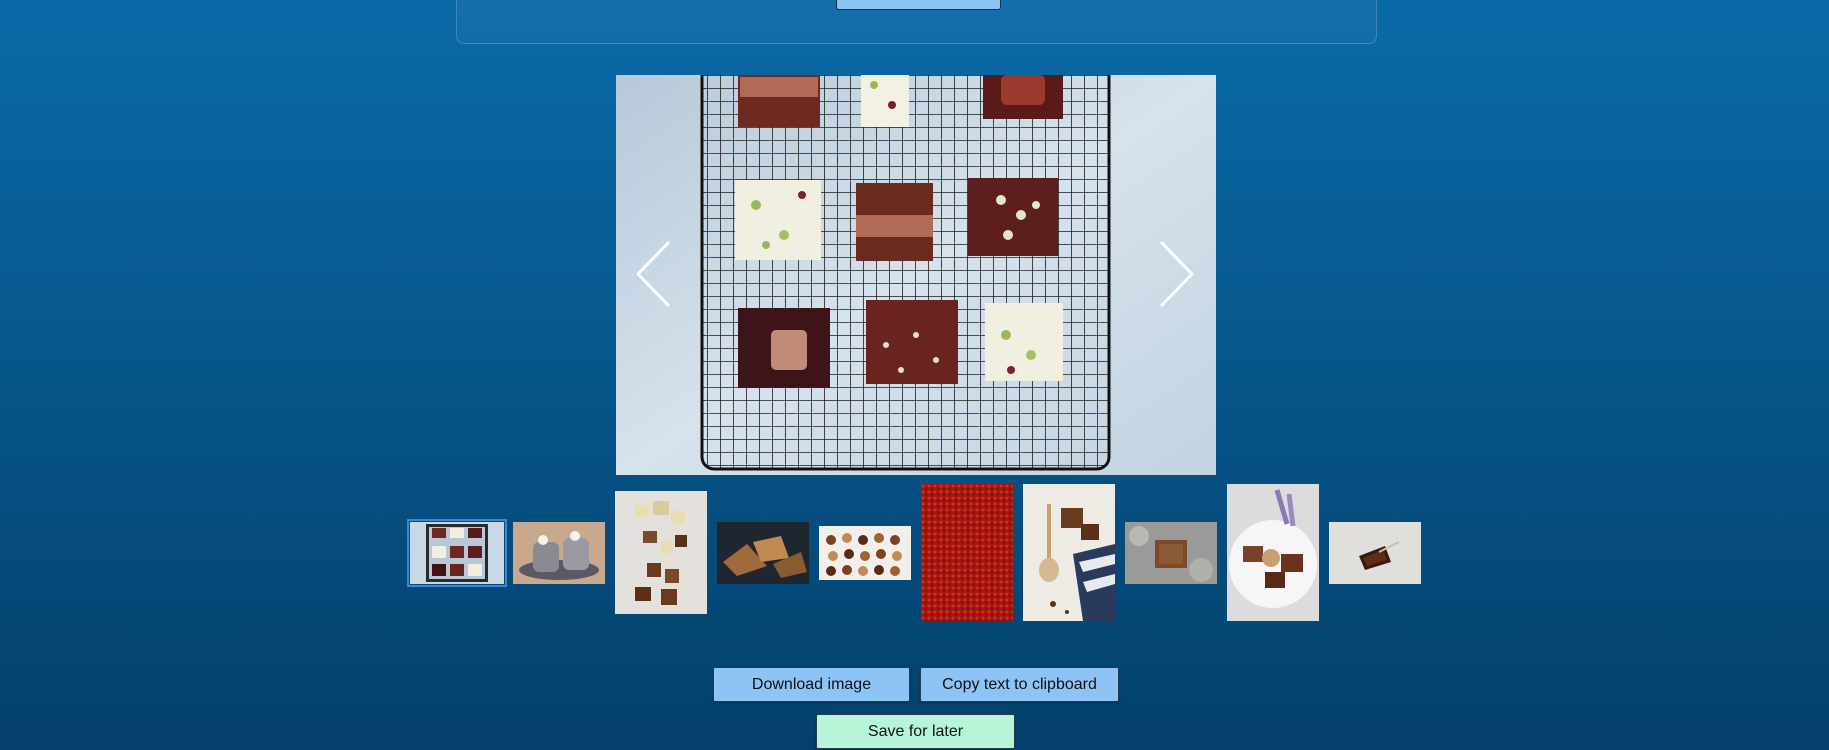 This screenshot has width=1829, height=750. What do you see at coordinates (918, 5) in the screenshot?
I see `top-panel-button` at bounding box center [918, 5].